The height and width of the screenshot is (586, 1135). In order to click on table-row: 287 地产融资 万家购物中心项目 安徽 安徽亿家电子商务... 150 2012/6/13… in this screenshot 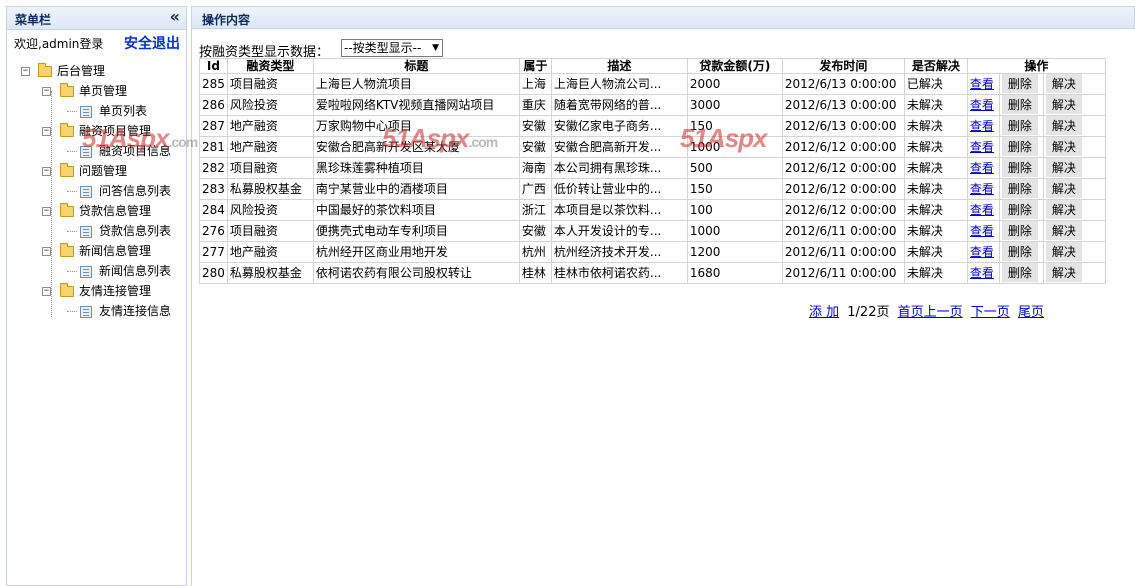, I will do `click(652, 126)`.